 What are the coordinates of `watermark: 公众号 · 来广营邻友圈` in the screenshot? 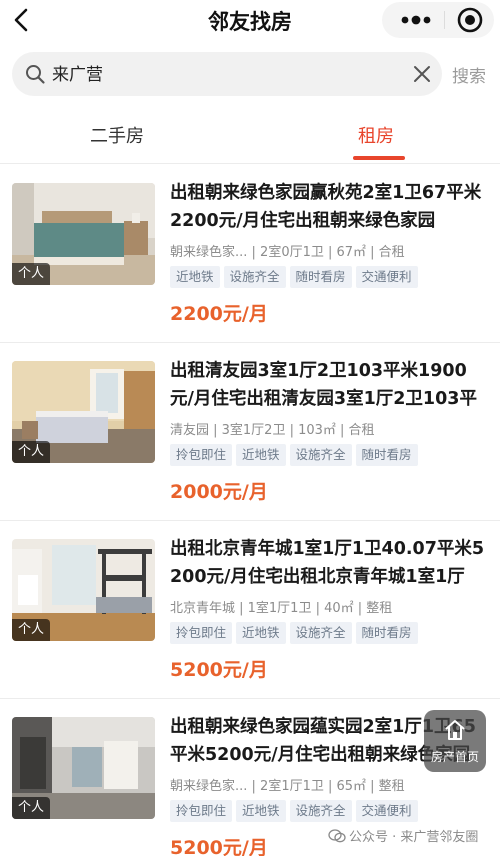 It's located at (403, 836).